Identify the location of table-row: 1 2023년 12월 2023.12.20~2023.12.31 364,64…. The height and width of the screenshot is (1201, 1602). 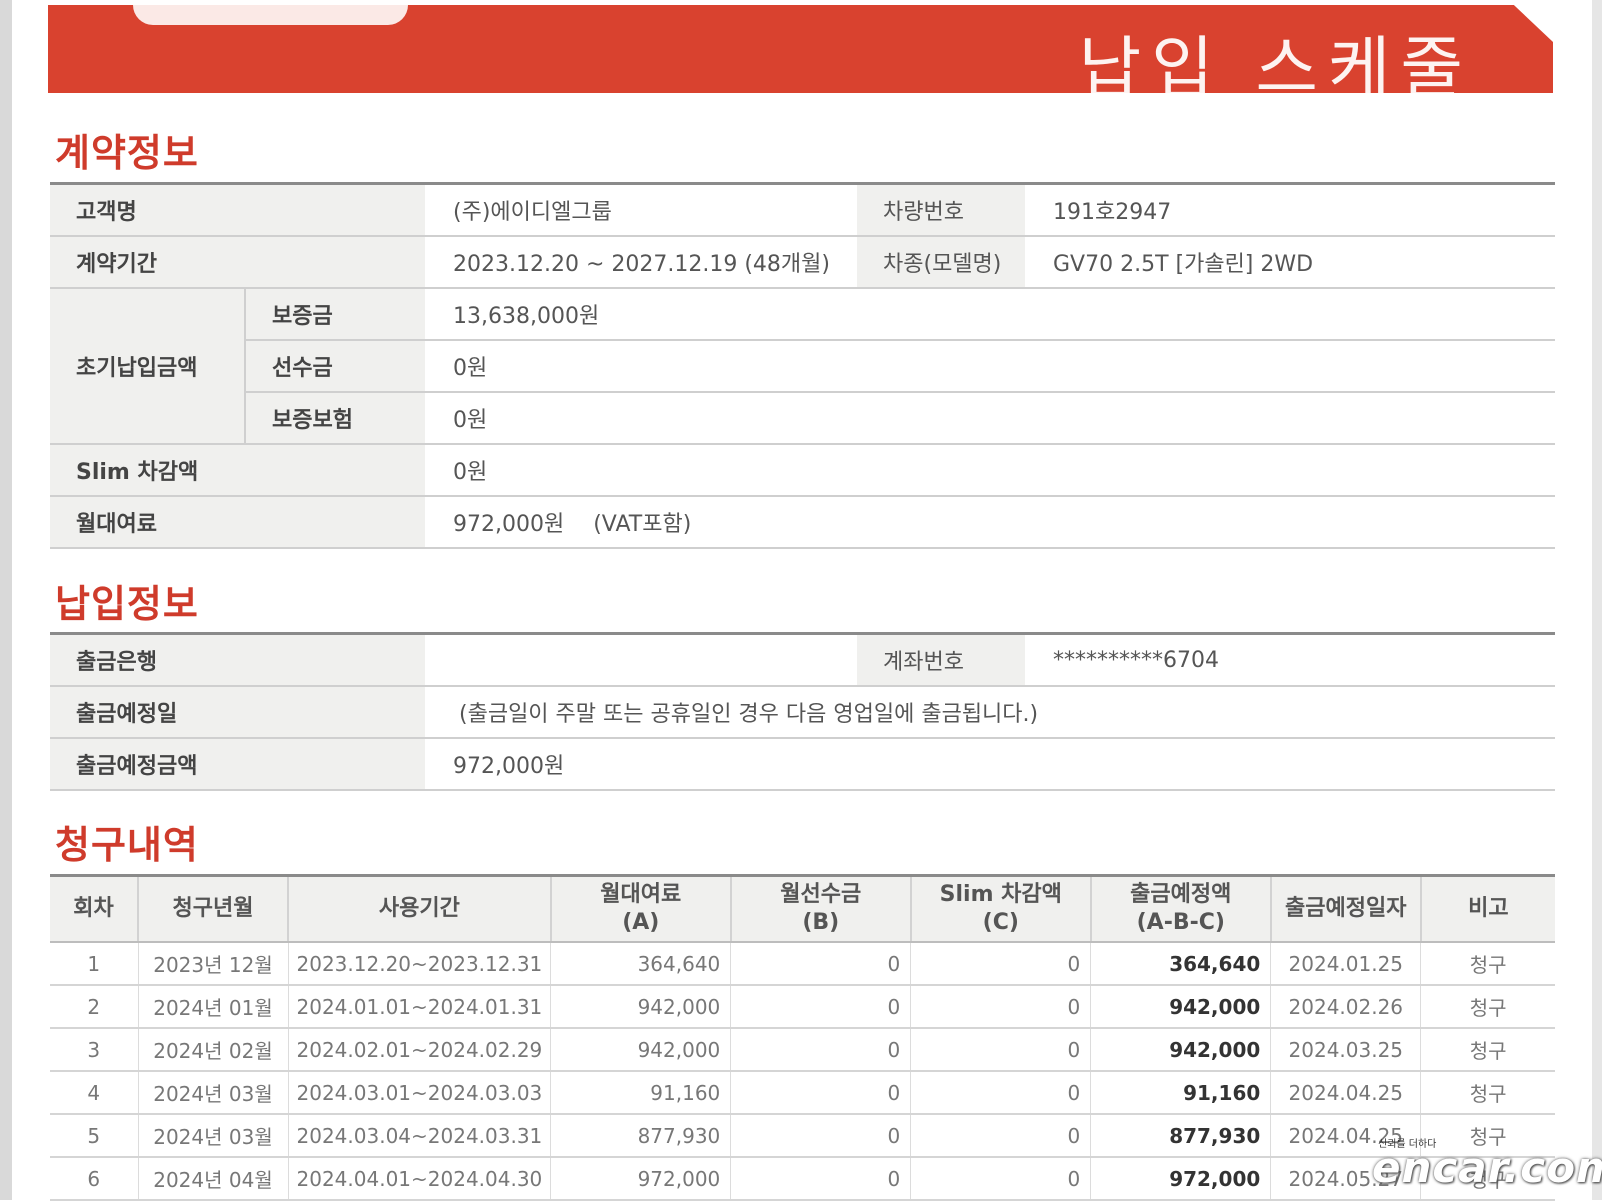
(802, 964).